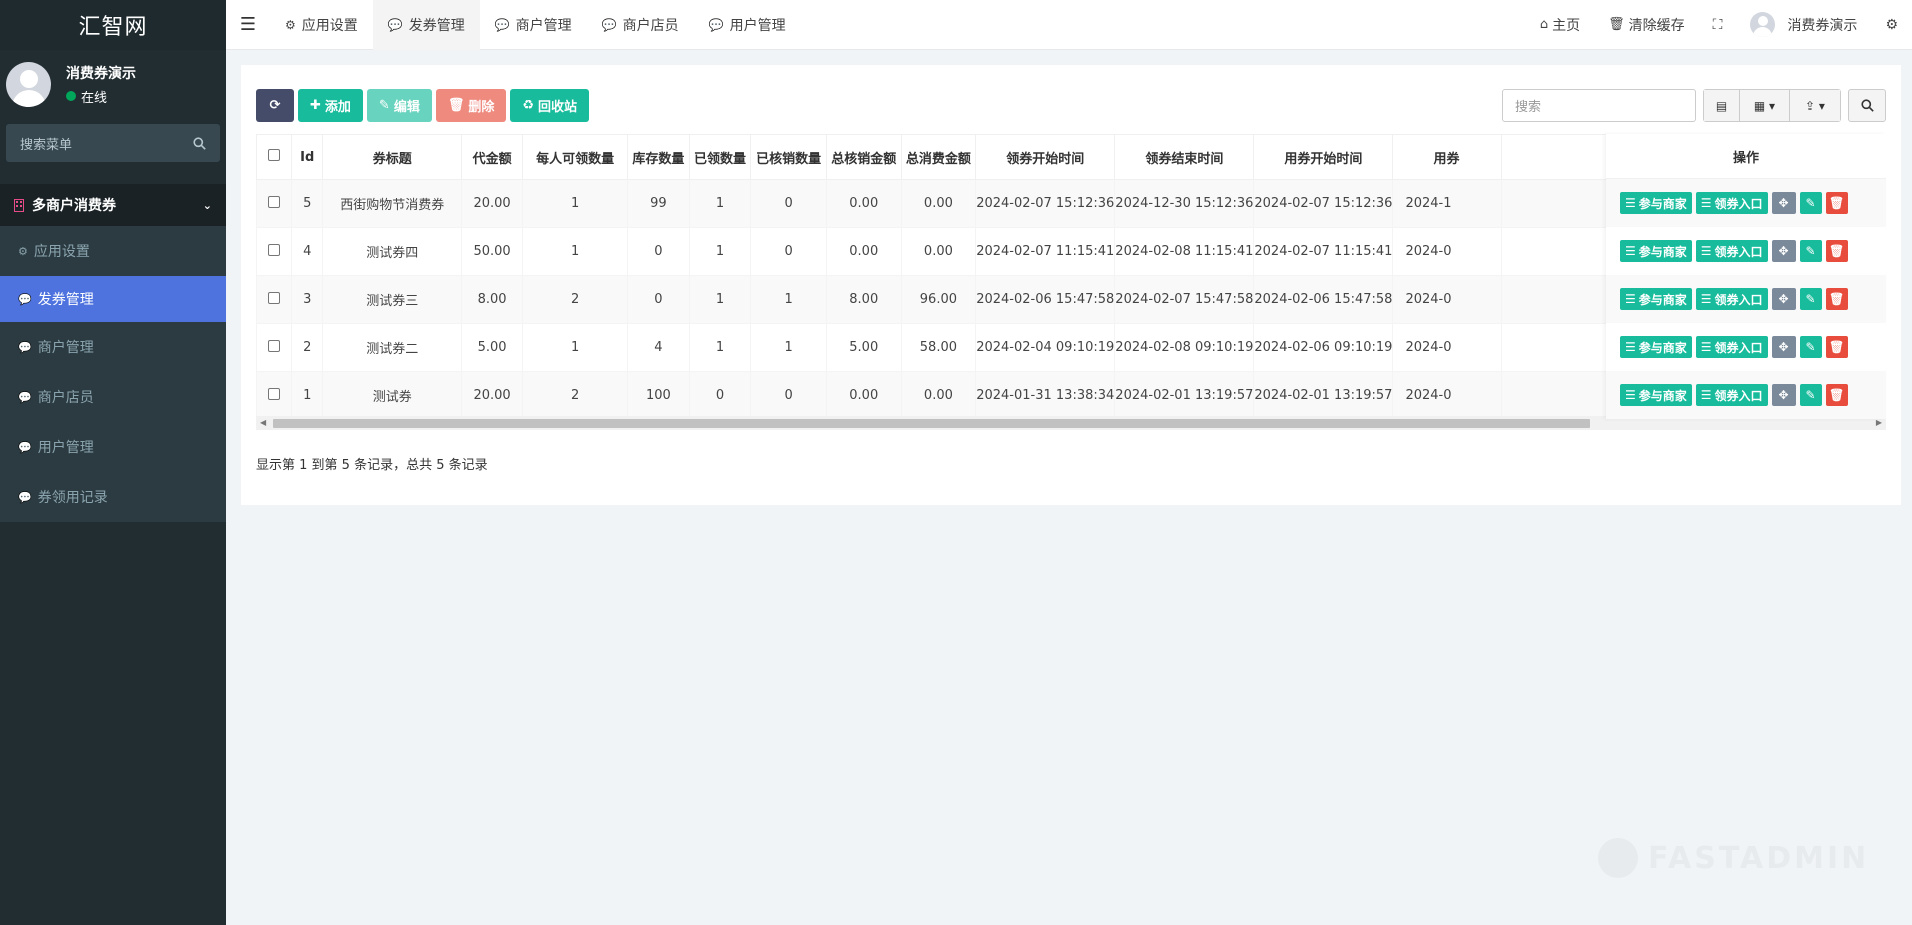 Image resolution: width=1912 pixels, height=925 pixels. What do you see at coordinates (113, 347) in the screenshot?
I see `sidebar-item-merchants: 💬 商户管理` at bounding box center [113, 347].